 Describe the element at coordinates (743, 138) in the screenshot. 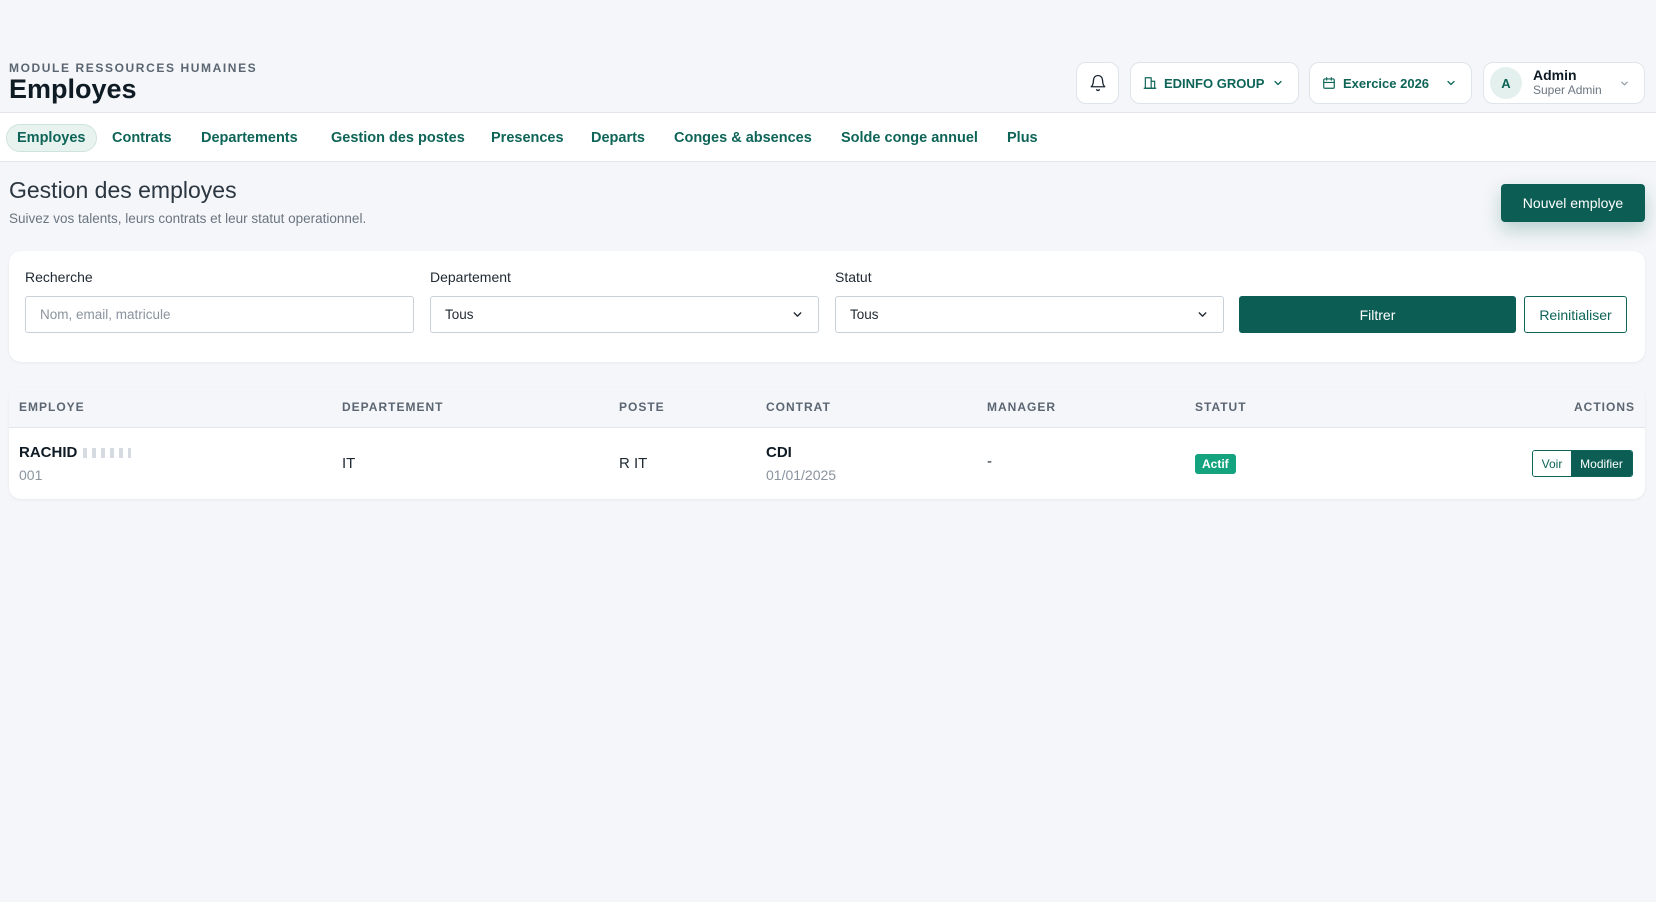

I see `tab-conges-absences: Conges & absences` at that location.